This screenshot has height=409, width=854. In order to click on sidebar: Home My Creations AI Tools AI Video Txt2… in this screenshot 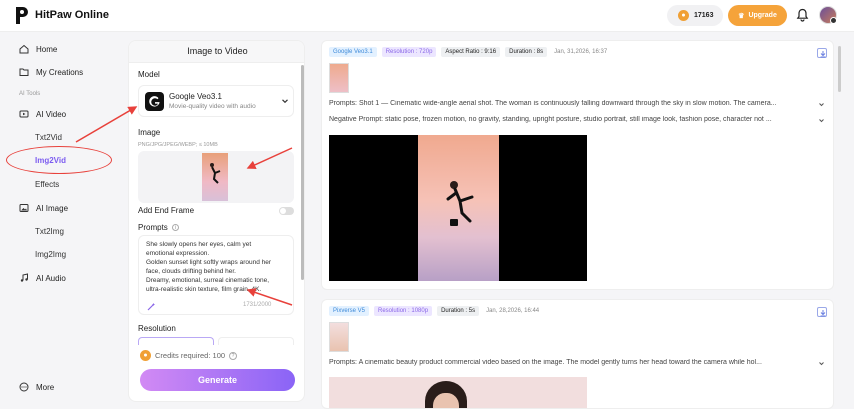, I will do `click(59, 220)`.